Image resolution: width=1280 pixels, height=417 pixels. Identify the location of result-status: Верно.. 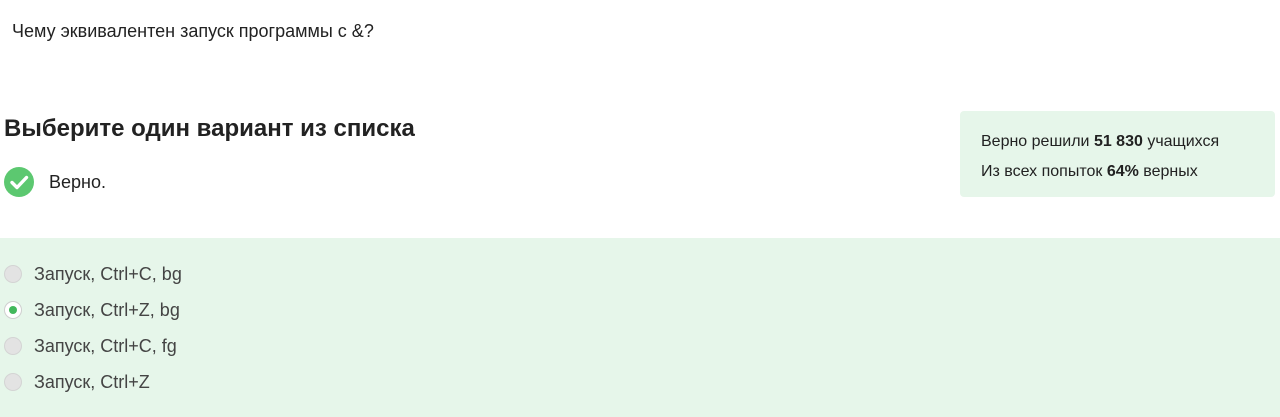
(55, 182).